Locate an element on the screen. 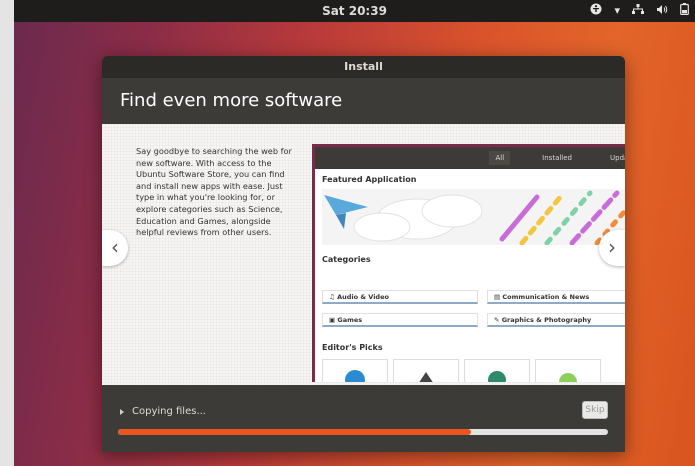 The height and width of the screenshot is (466, 695). categories-title: Categories is located at coordinates (346, 259).